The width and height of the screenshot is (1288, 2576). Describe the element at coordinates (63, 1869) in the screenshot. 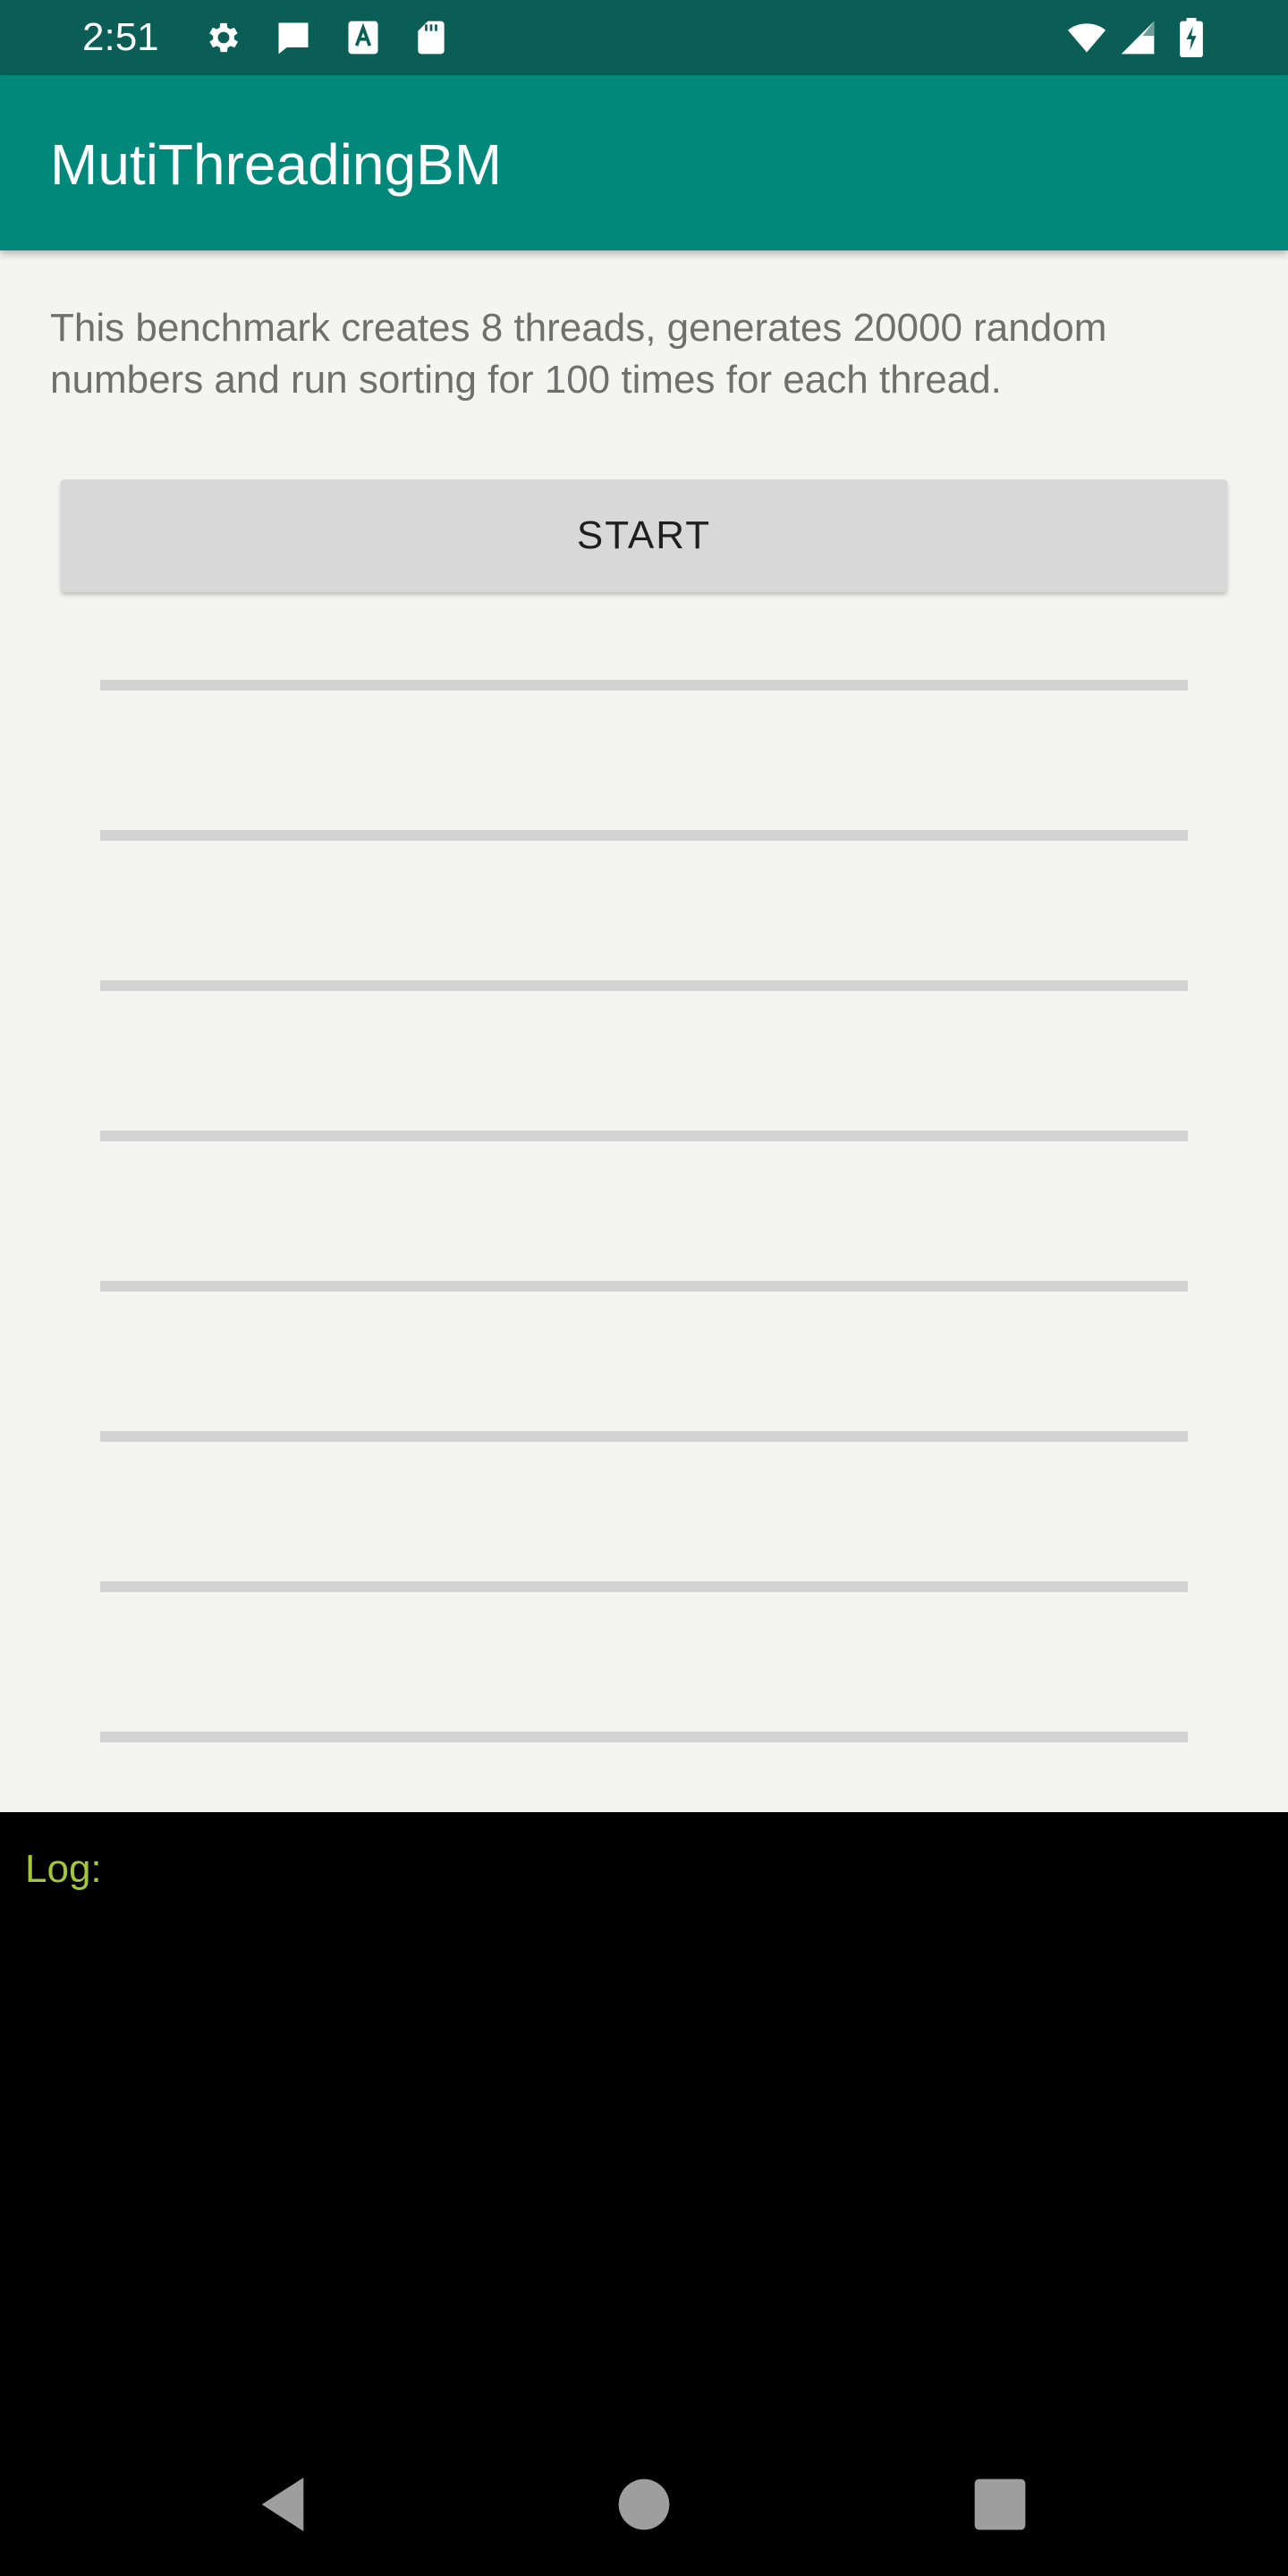

I see `log-label: Log:` at that location.